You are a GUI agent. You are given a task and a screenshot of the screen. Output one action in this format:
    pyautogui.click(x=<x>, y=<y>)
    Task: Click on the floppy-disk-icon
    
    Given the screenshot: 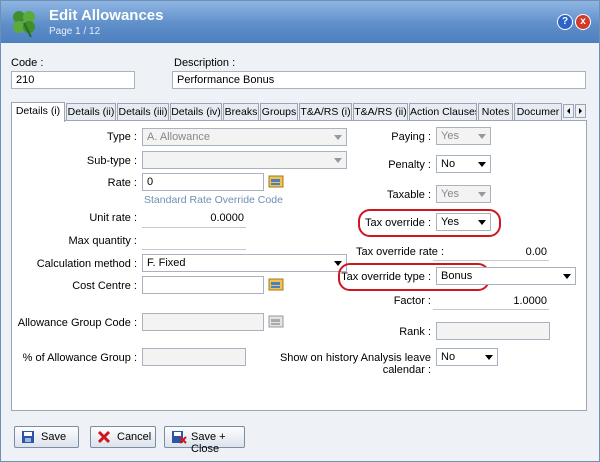 What is the action you would take?
    pyautogui.click(x=28, y=437)
    